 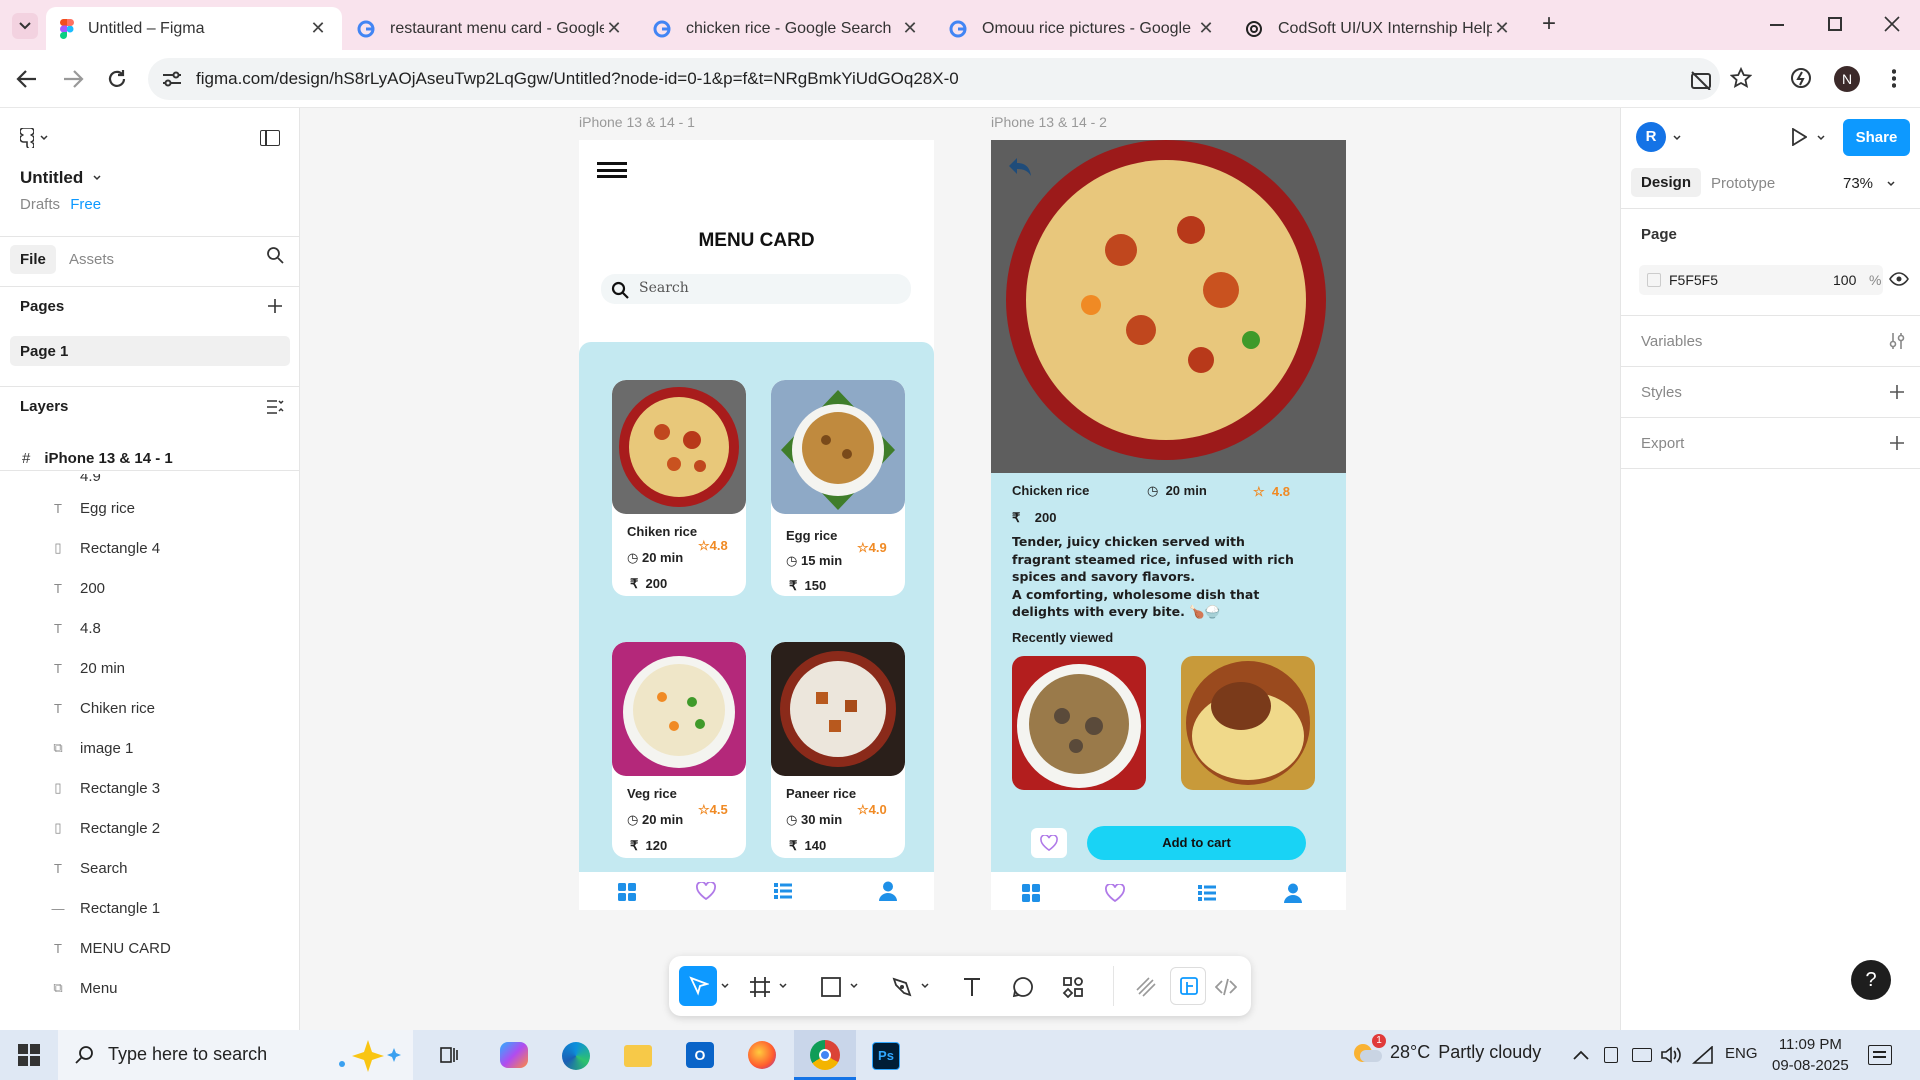 What do you see at coordinates (60, 178) in the screenshot?
I see `file-name: Untitled` at bounding box center [60, 178].